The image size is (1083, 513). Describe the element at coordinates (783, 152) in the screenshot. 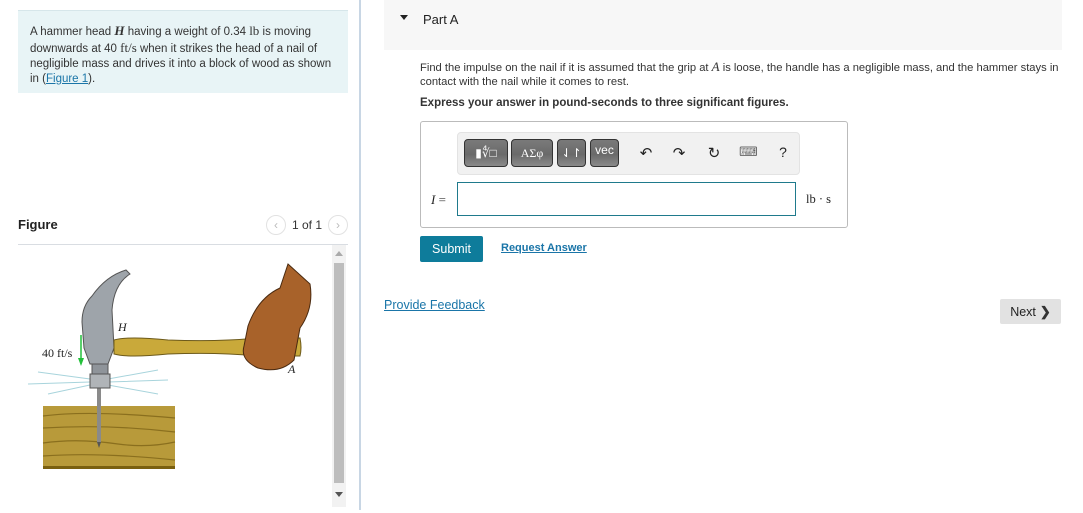

I see `help-button: ?` at that location.